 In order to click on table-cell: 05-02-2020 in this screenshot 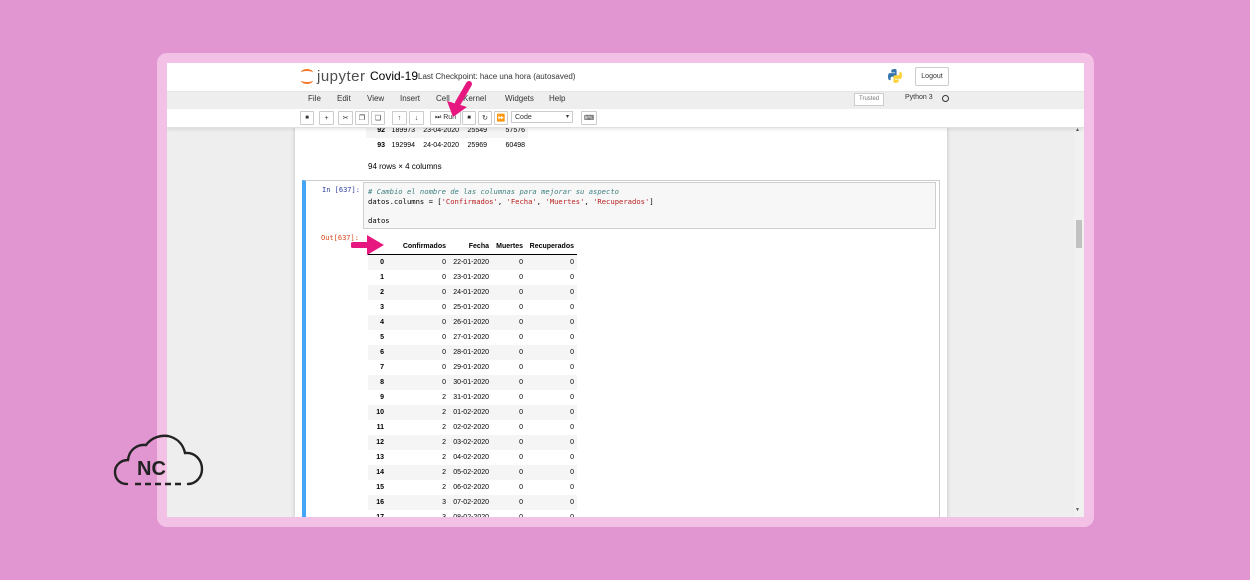, I will do `click(470, 472)`.